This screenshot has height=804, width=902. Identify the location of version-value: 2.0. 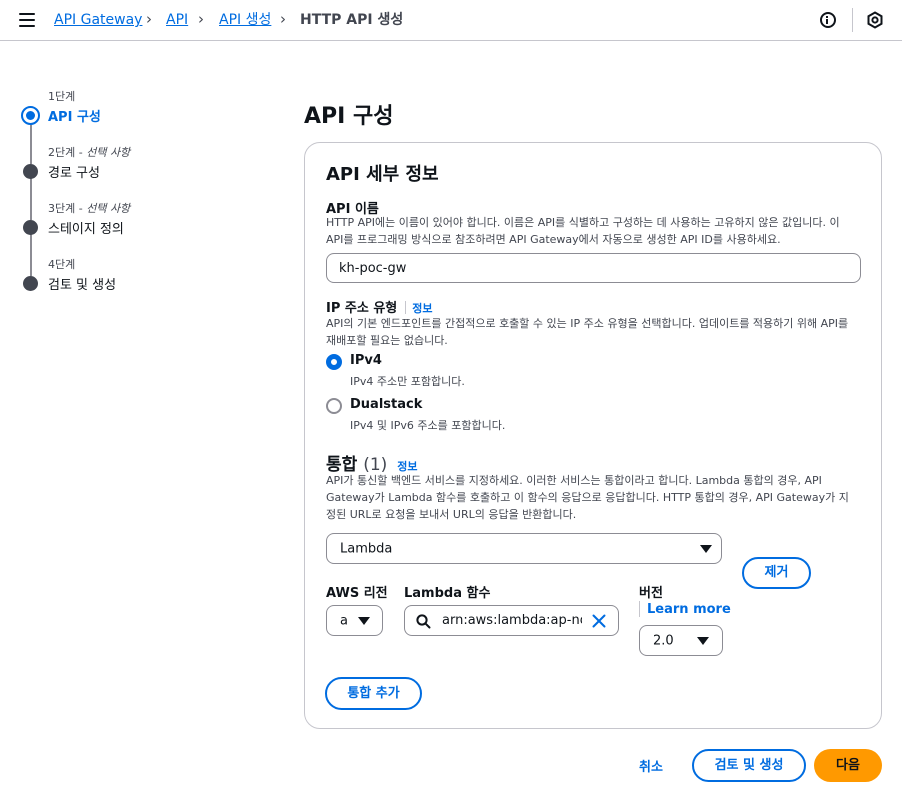
(663, 640).